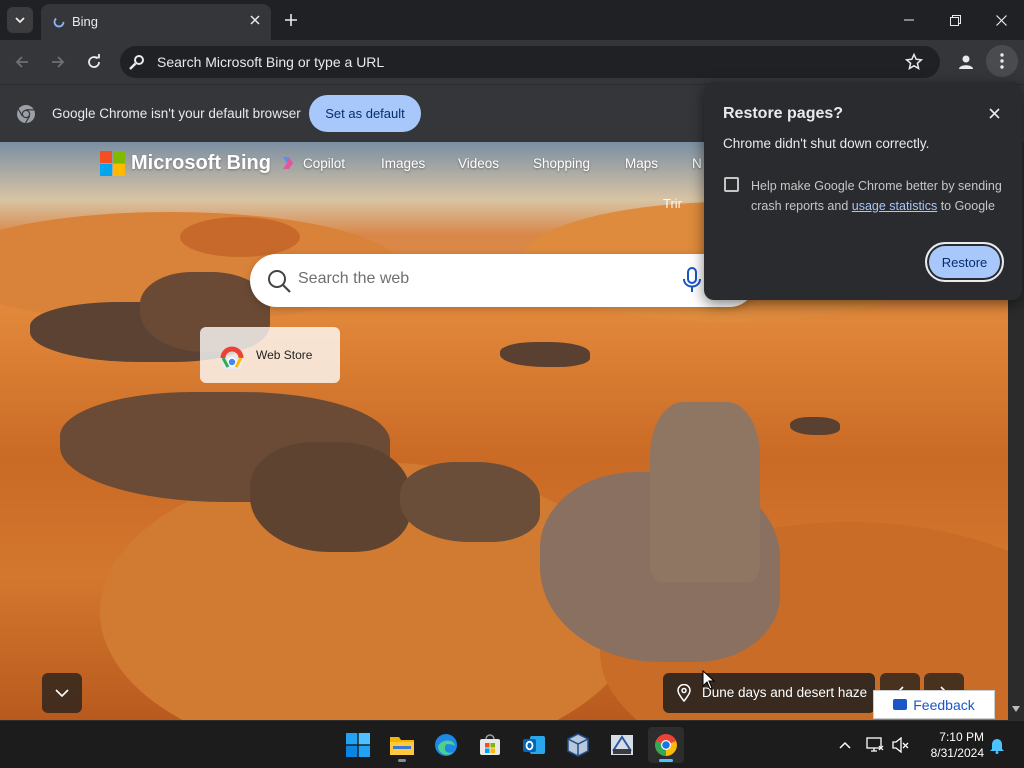  I want to click on address-bar: Search Microsoft Bing or type a URL, so click(530, 62).